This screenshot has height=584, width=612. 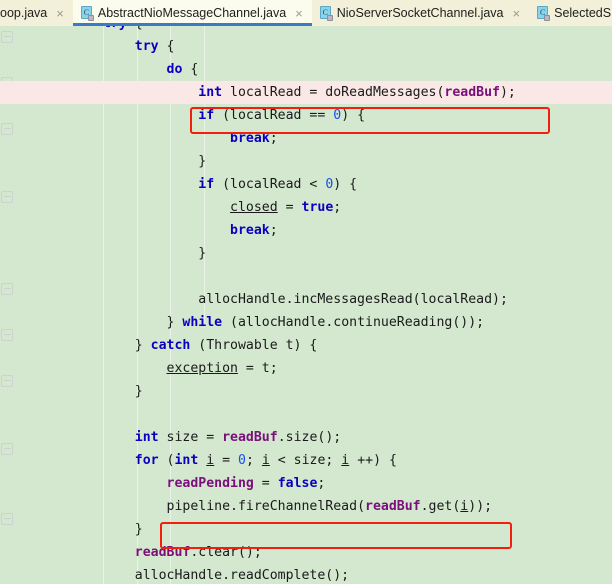 I want to click on code-line: int size = readBuf.size();, so click(x=306, y=437).